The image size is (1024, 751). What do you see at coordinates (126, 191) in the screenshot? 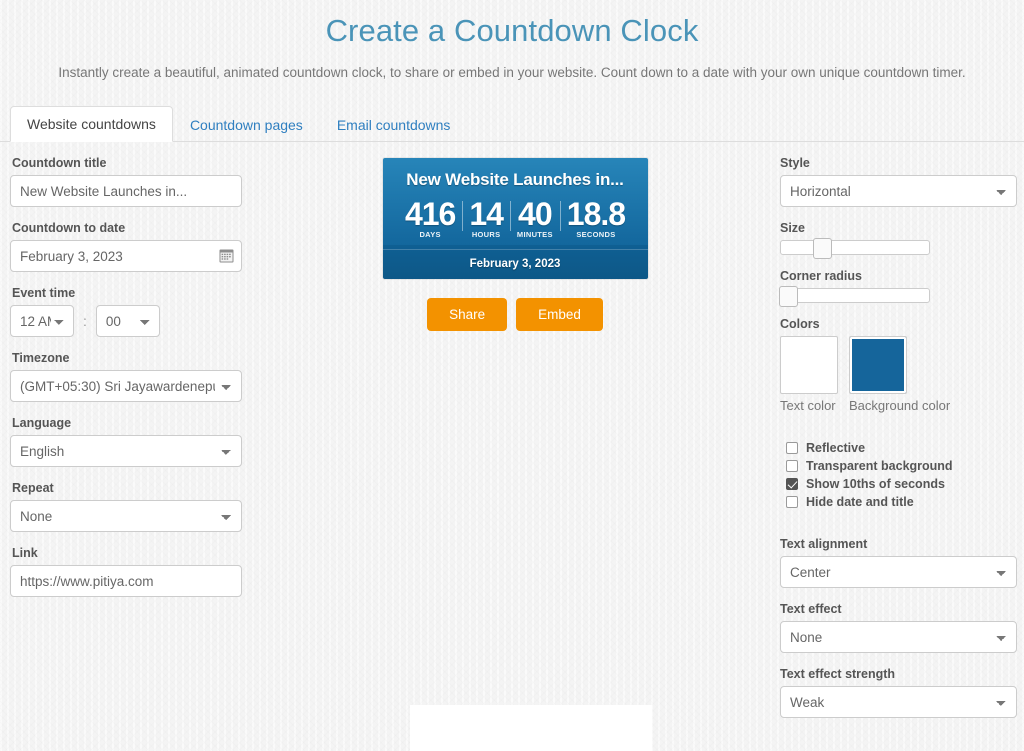
I see `countdown-title-input` at bounding box center [126, 191].